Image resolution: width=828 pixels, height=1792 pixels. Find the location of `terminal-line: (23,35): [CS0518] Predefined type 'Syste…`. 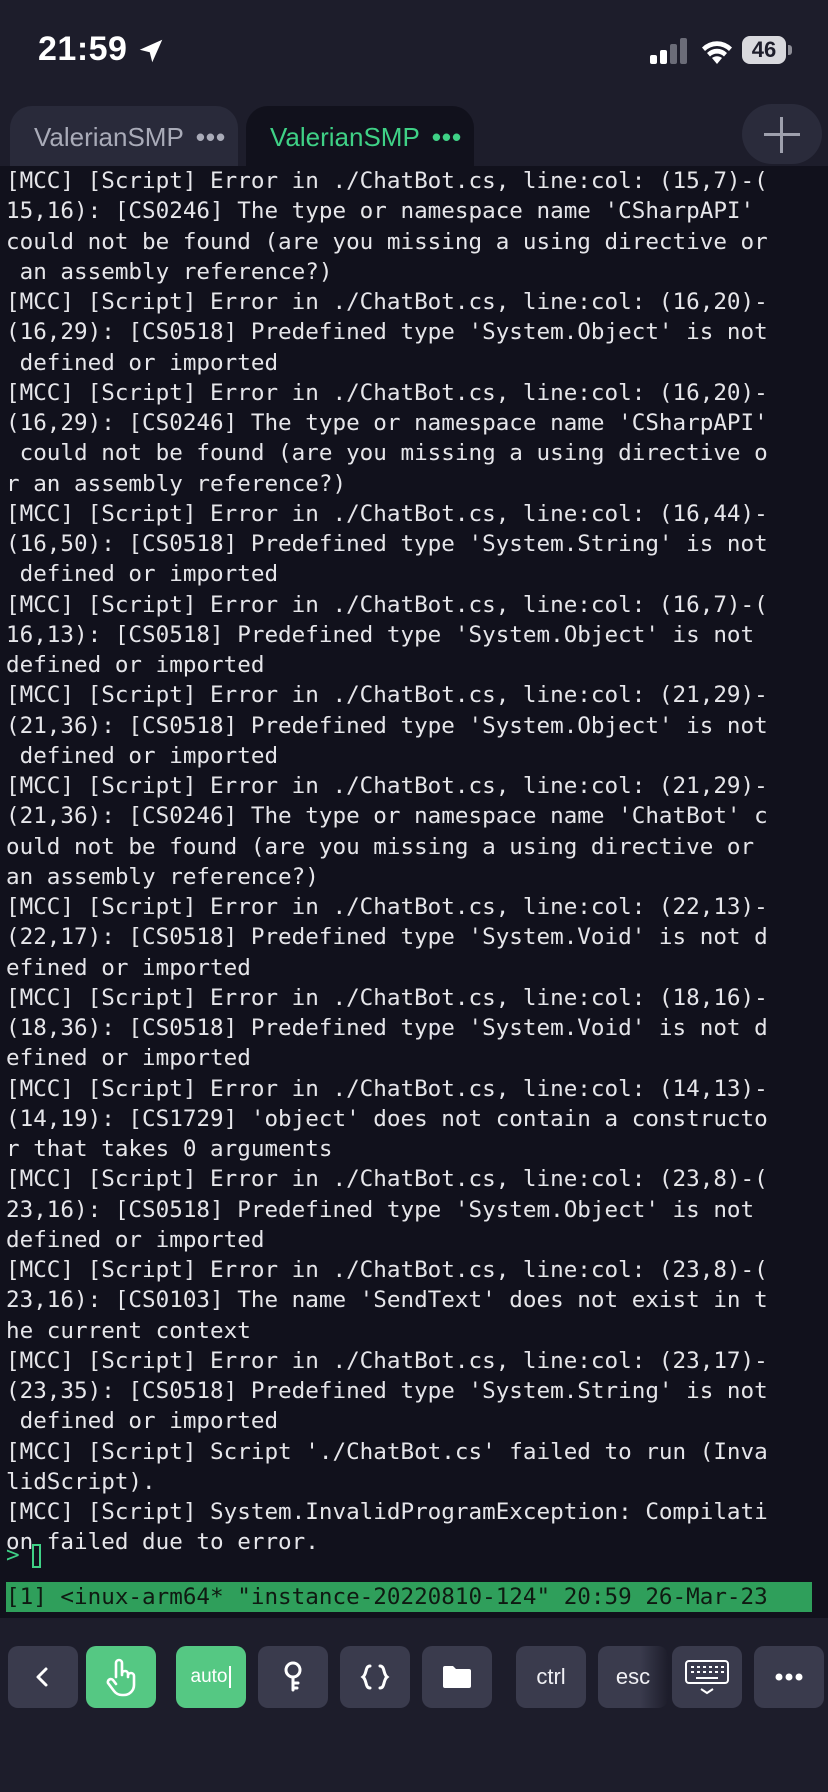

terminal-line: (23,35): [CS0518] Predefined type 'Syste… is located at coordinates (387, 1391).